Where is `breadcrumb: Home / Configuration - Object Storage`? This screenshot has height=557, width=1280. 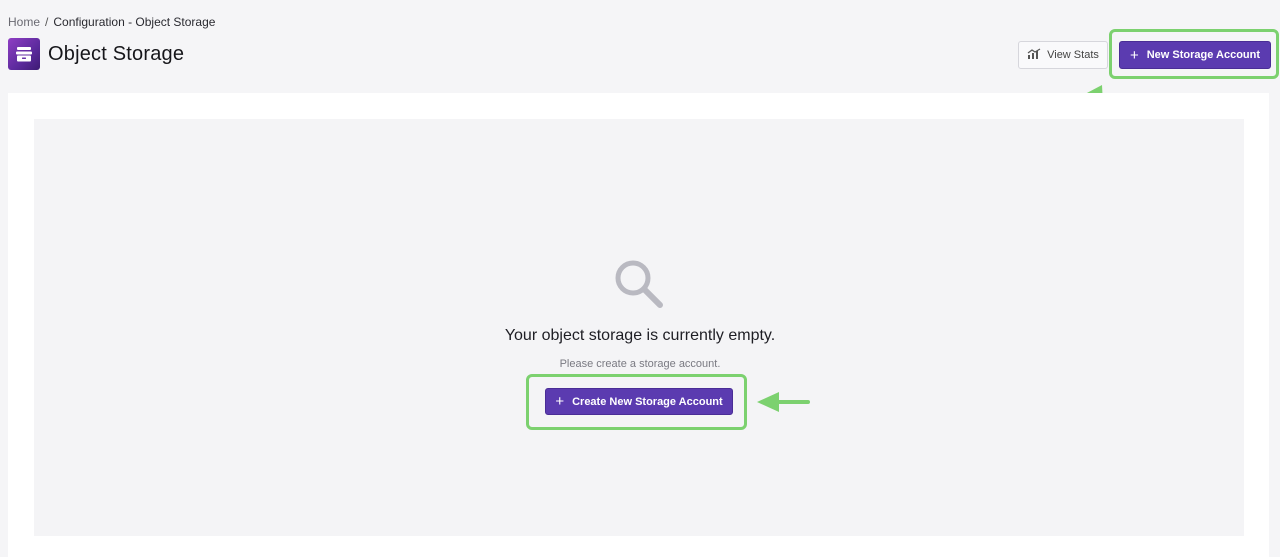 breadcrumb: Home / Configuration - Object Storage is located at coordinates (111, 22).